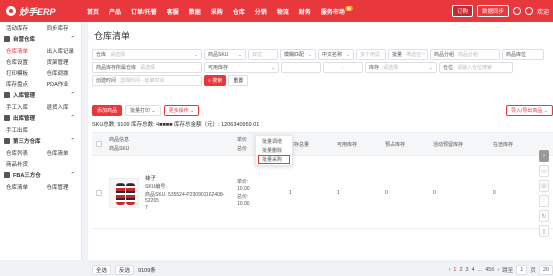 The image size is (553, 276). What do you see at coordinates (336, 54) in the screenshot?
I see `name-field-select: 中文名称 ⌄` at bounding box center [336, 54].